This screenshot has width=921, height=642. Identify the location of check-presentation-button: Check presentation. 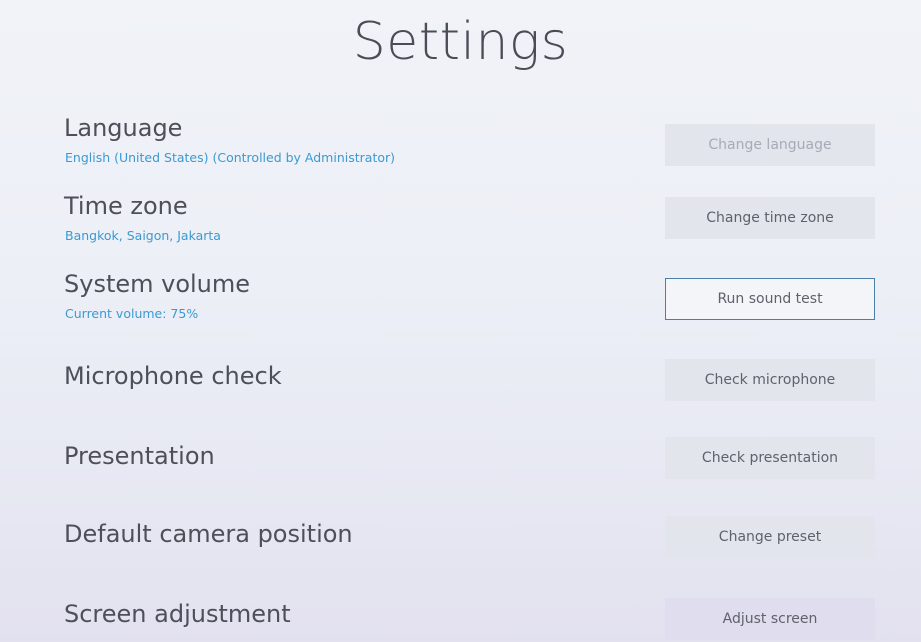
(770, 458).